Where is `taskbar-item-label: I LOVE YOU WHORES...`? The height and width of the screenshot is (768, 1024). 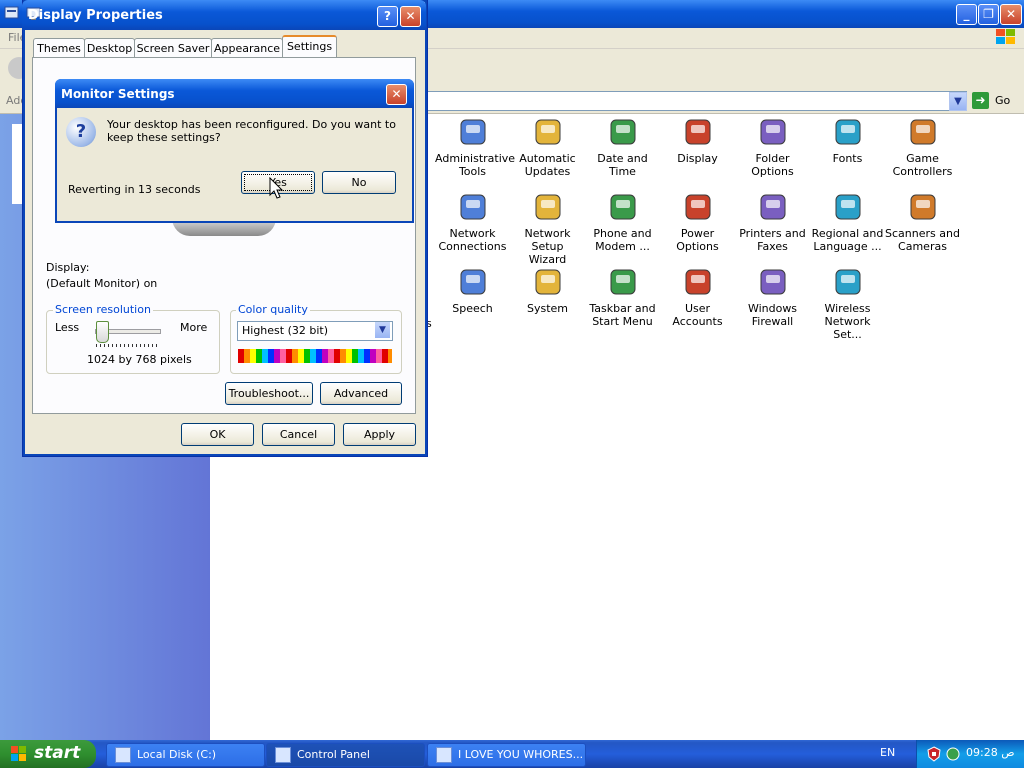 taskbar-item-label: I LOVE YOU WHORES... is located at coordinates (521, 754).